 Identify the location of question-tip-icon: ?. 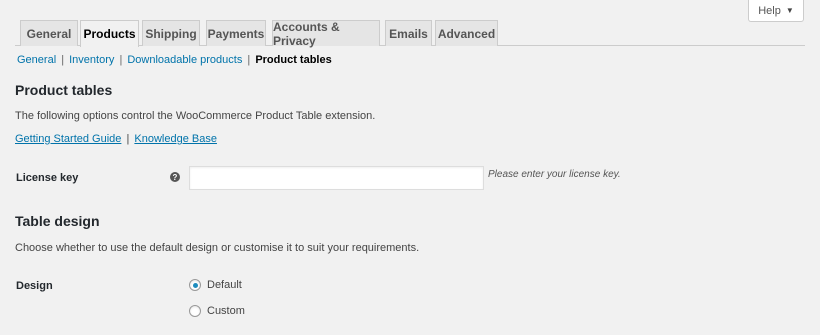
(175, 177).